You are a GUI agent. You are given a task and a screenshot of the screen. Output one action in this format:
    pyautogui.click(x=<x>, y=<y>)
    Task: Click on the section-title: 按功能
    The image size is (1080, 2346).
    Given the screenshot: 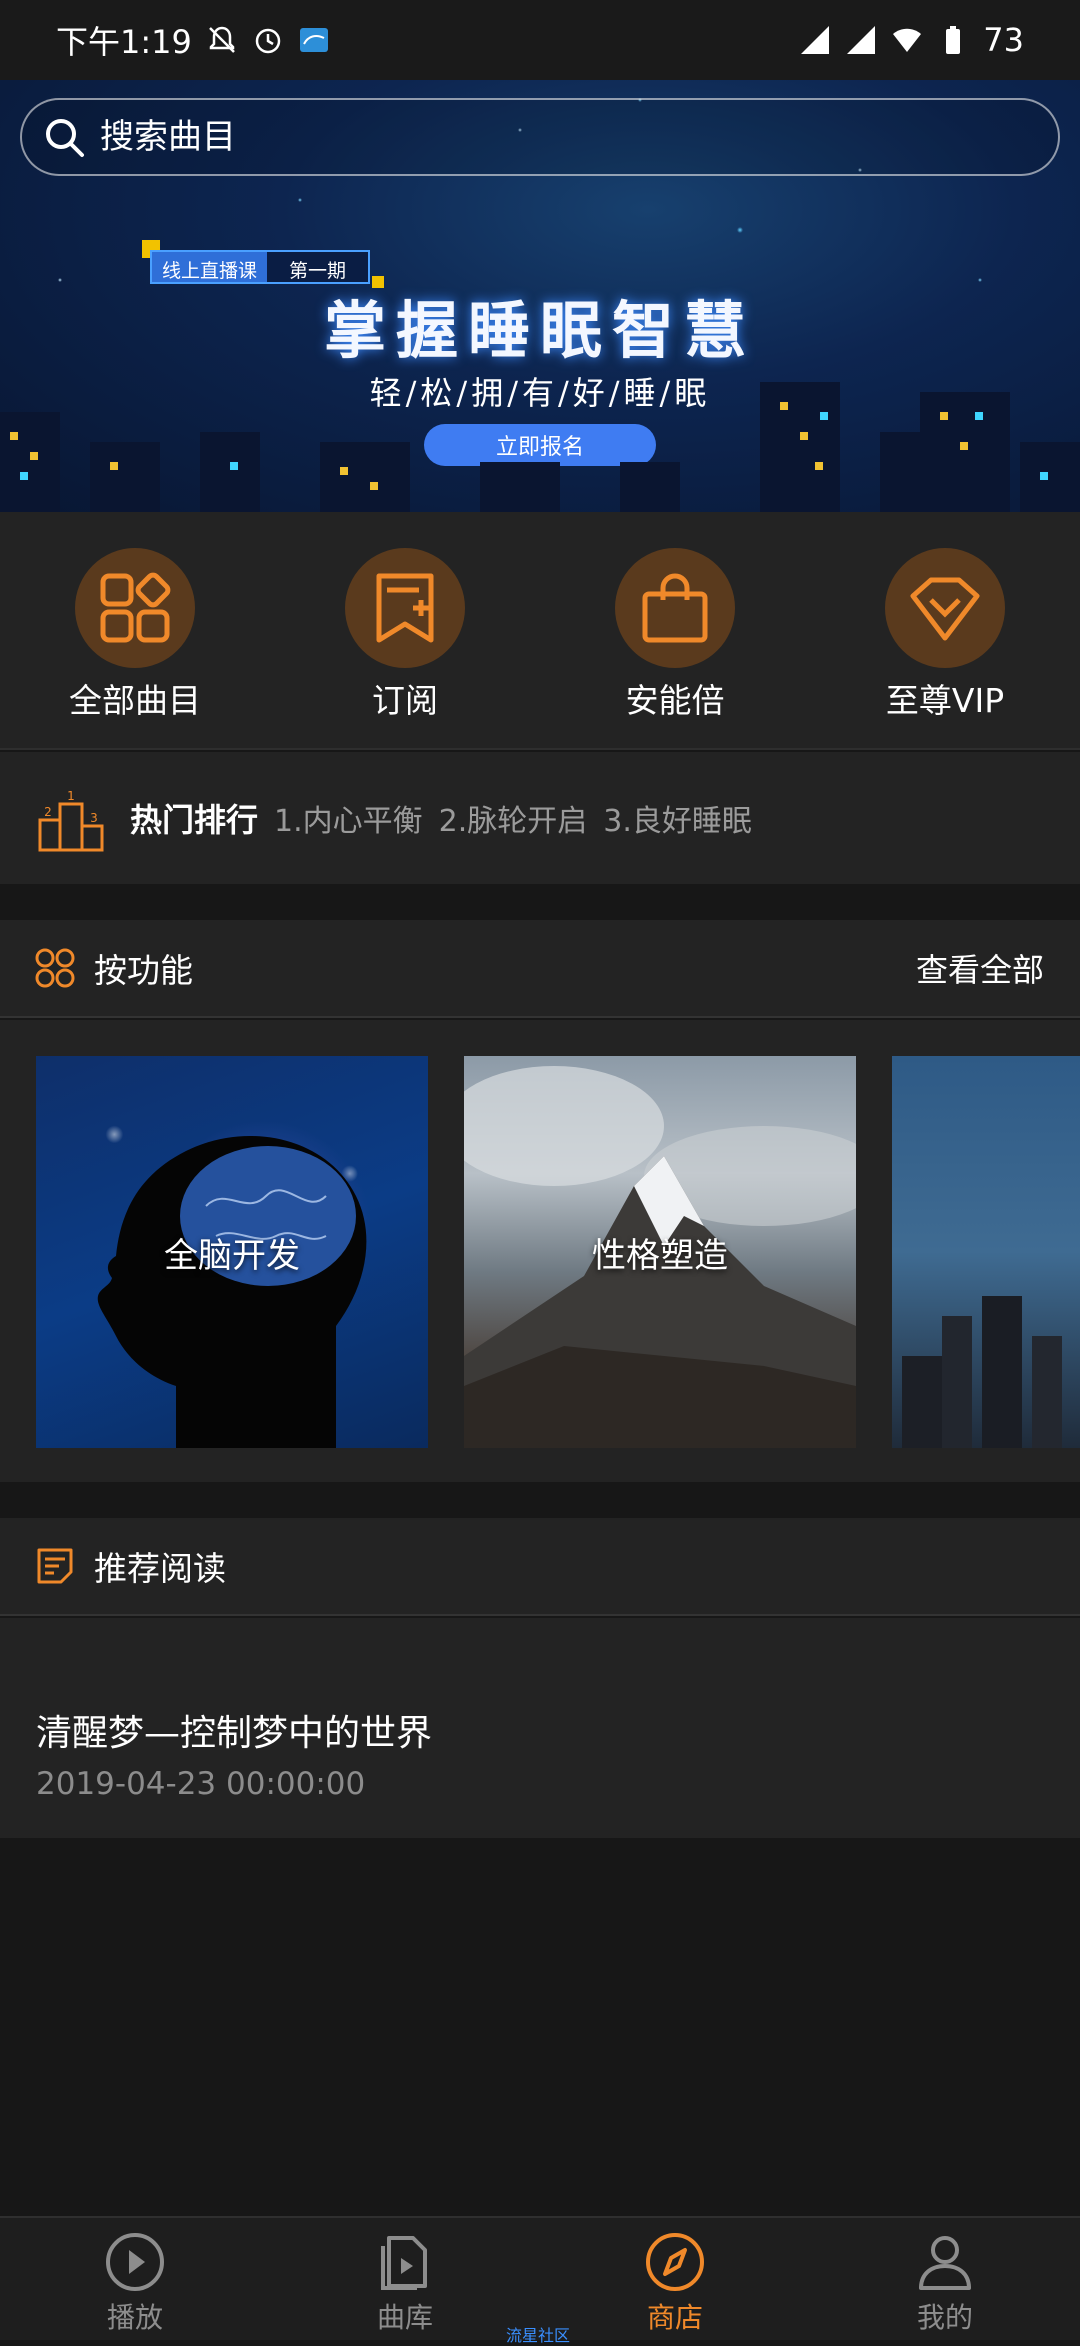 What is the action you would take?
    pyautogui.click(x=143, y=970)
    